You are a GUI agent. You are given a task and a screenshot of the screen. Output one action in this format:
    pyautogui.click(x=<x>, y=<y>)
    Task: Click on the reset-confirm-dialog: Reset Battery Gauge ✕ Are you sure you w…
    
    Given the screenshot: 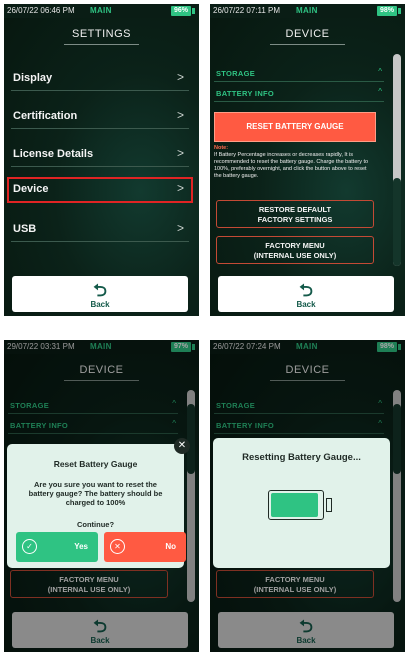 What is the action you would take?
    pyautogui.click(x=98, y=503)
    